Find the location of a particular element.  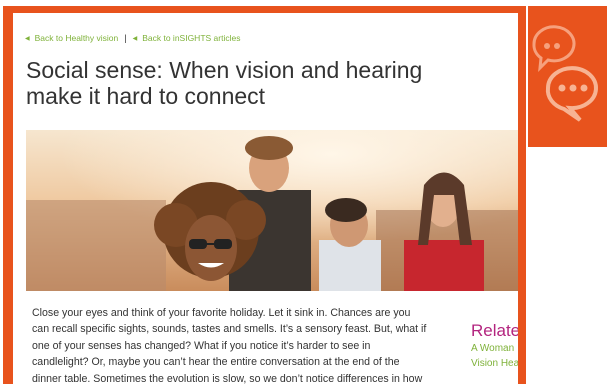

breadcrumb-insights-articles: ◀ Back to inSIGHTS articles is located at coordinates (187, 38).